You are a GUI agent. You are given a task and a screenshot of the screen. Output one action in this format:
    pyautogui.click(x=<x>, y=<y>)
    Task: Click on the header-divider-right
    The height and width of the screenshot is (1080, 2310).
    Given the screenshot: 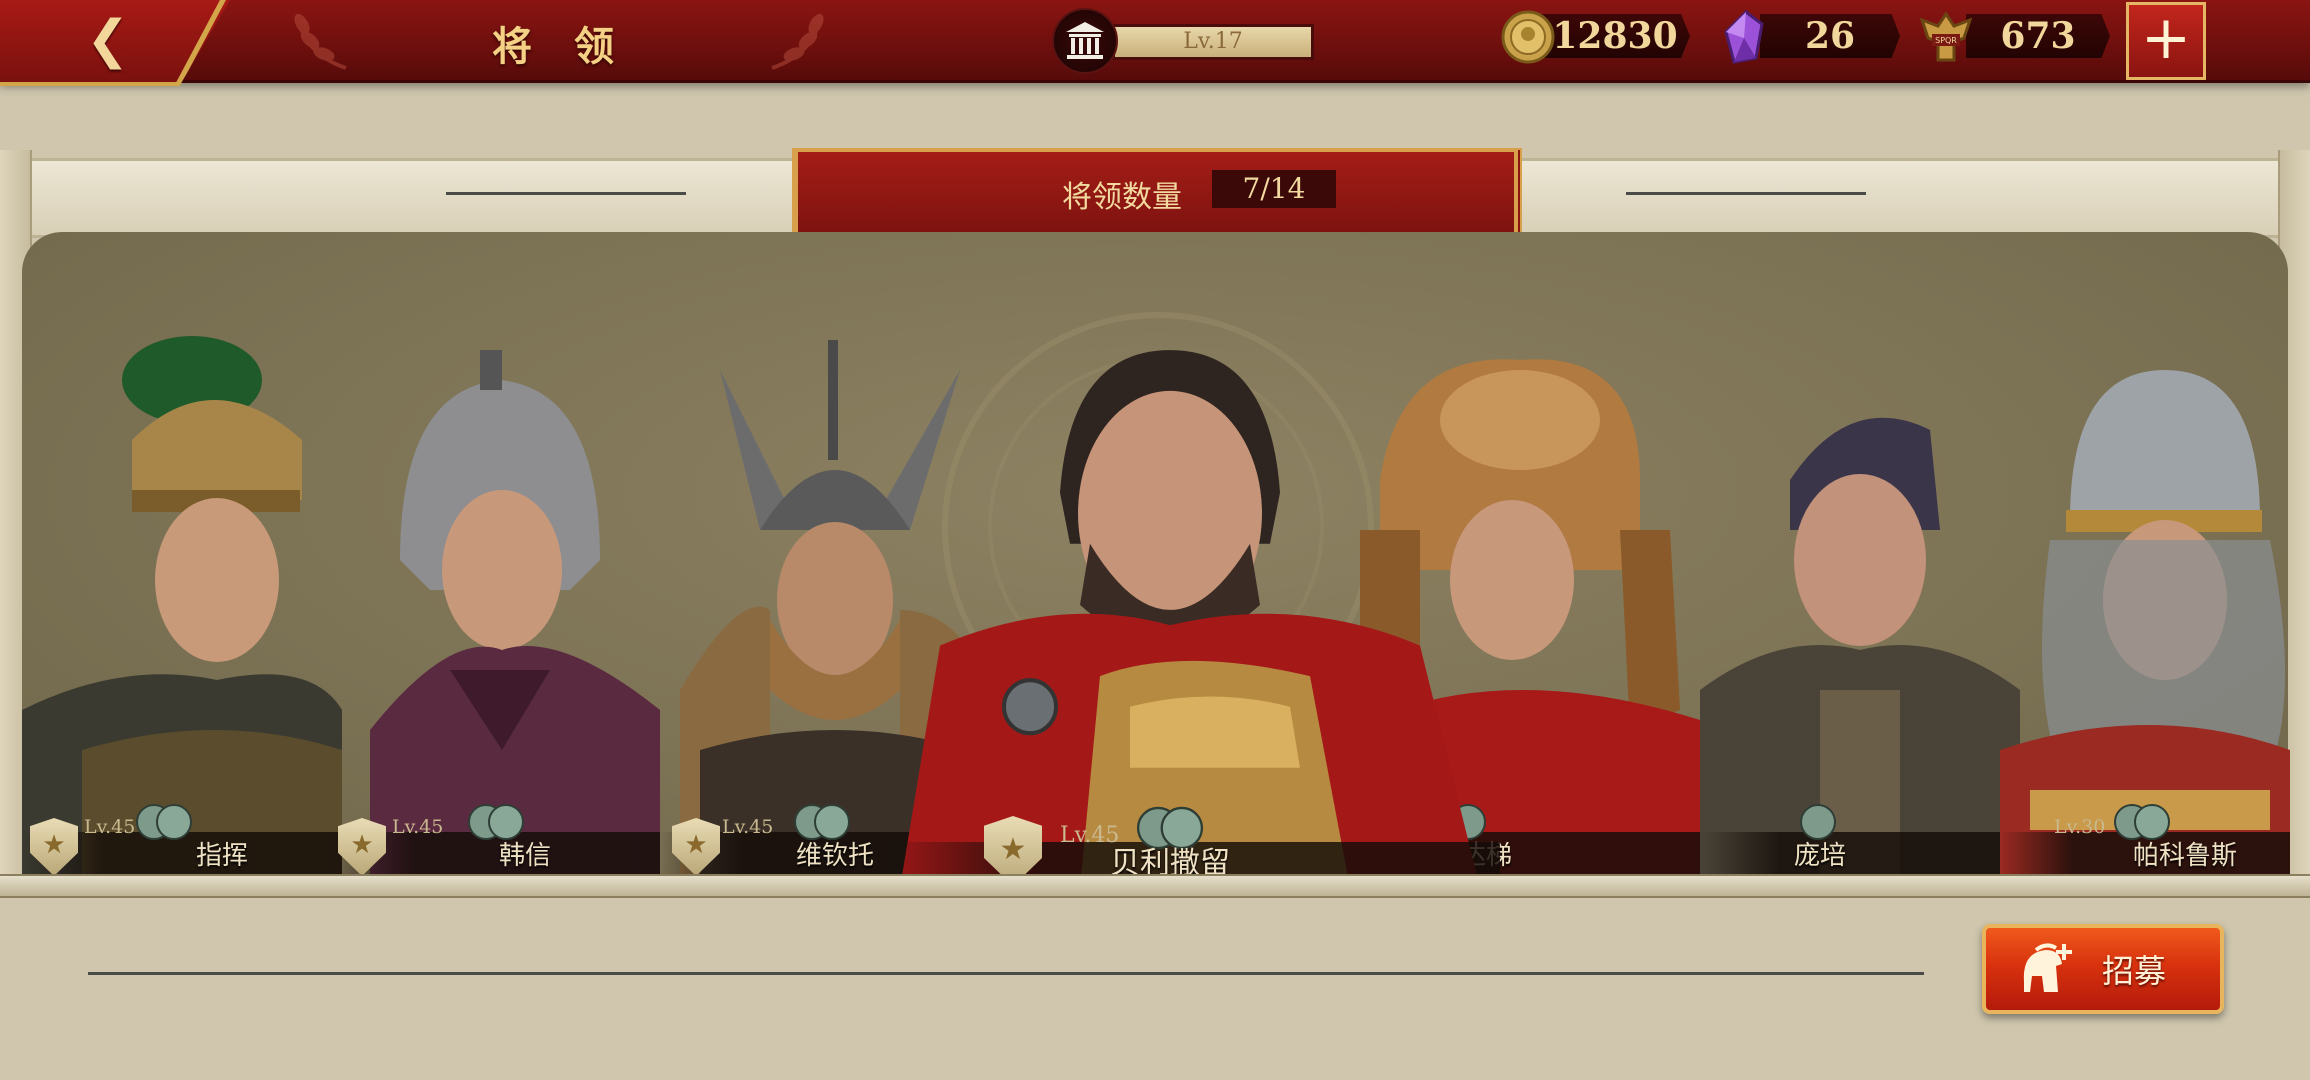 What is the action you would take?
    pyautogui.click(x=1746, y=193)
    